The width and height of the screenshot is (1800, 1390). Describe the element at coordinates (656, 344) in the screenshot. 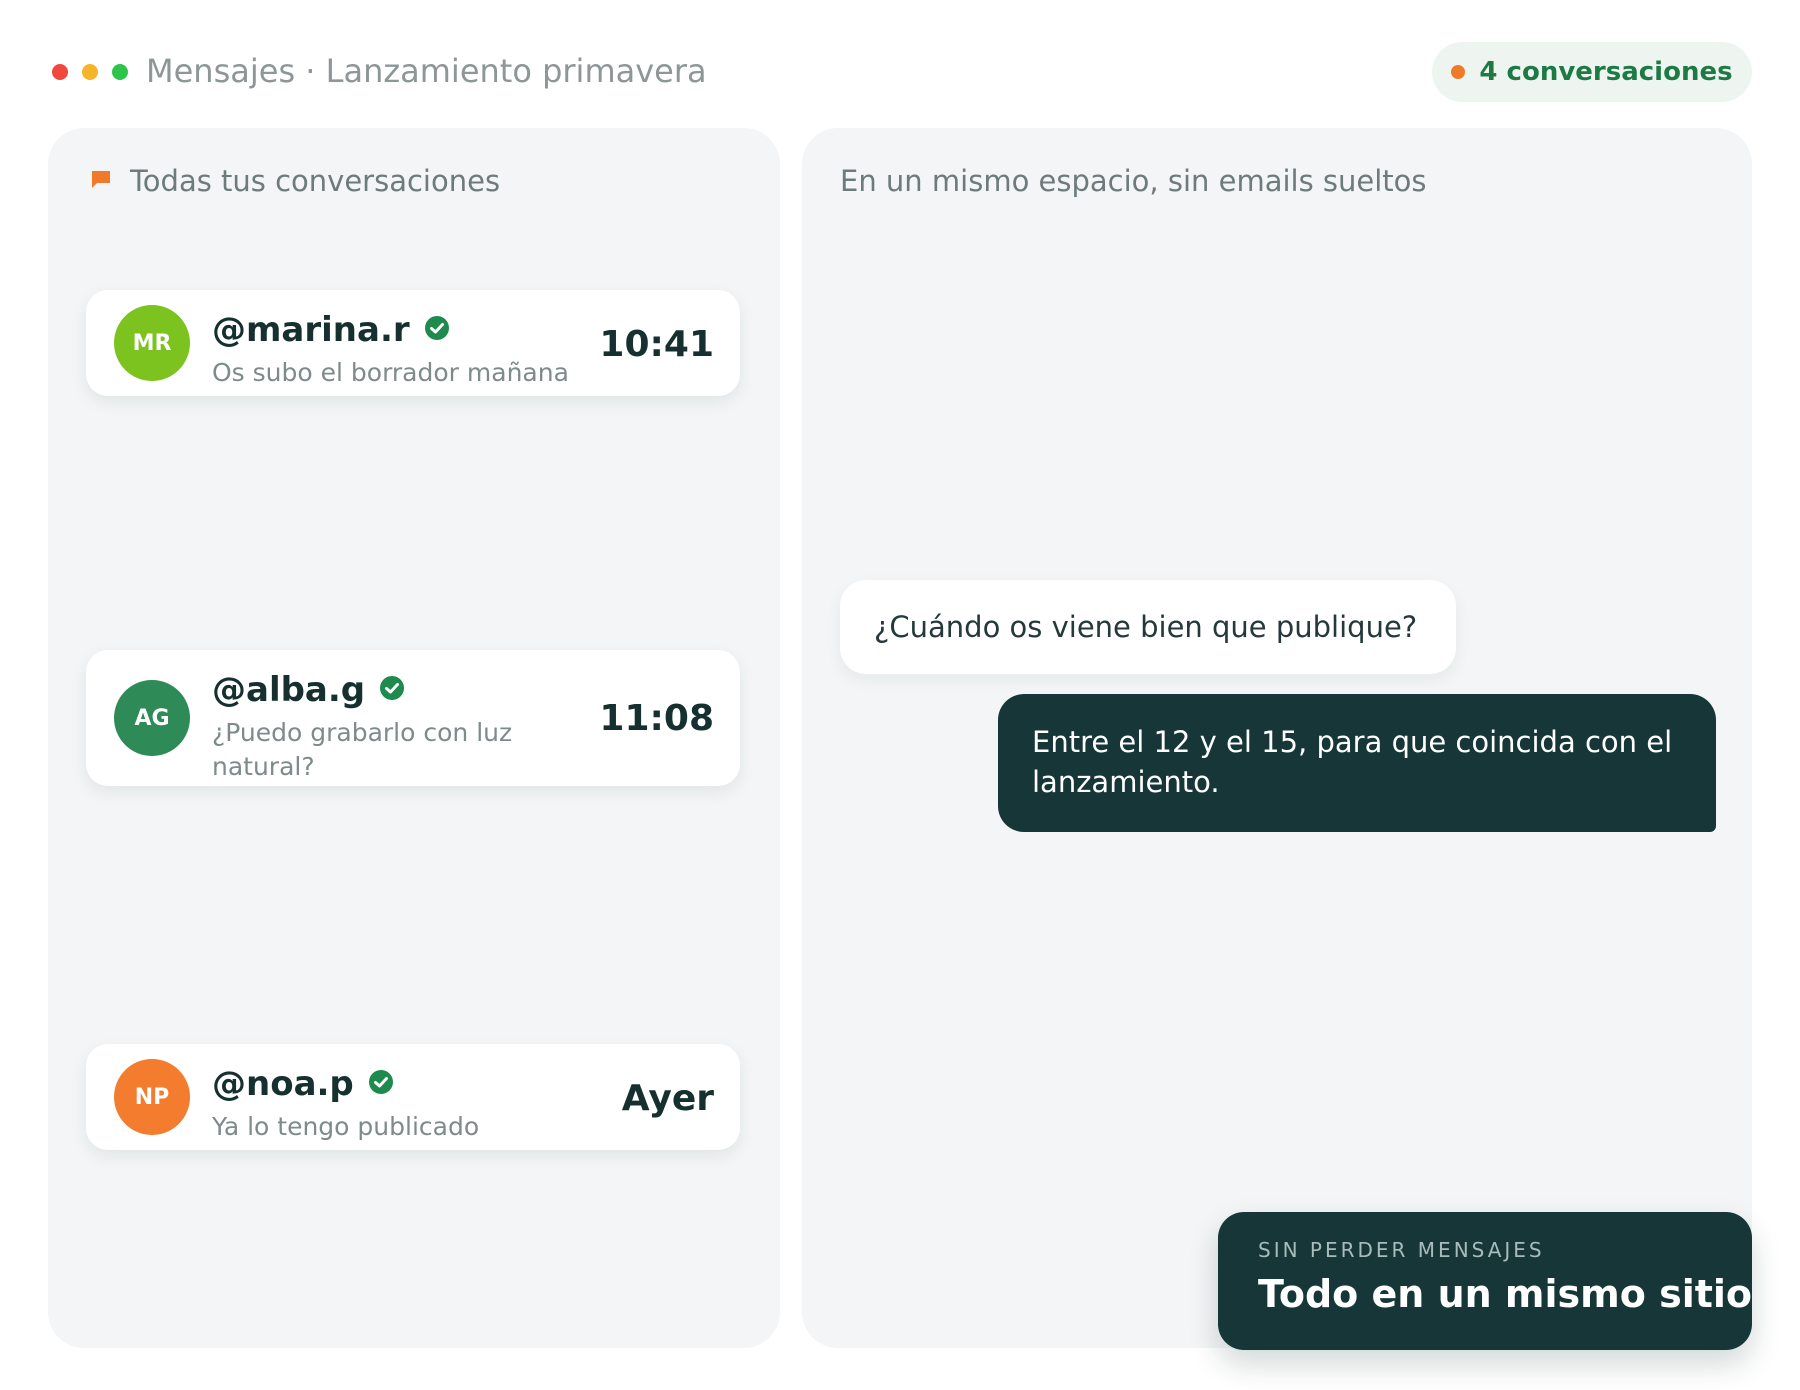

I see `conversation-time: 10:41` at that location.